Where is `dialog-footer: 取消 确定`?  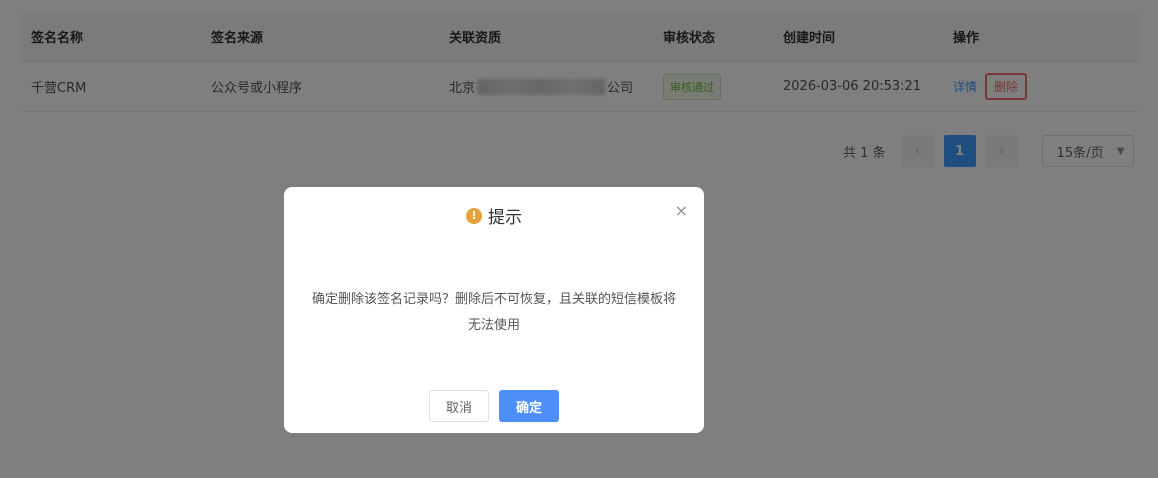 dialog-footer: 取消 确定 is located at coordinates (494, 406).